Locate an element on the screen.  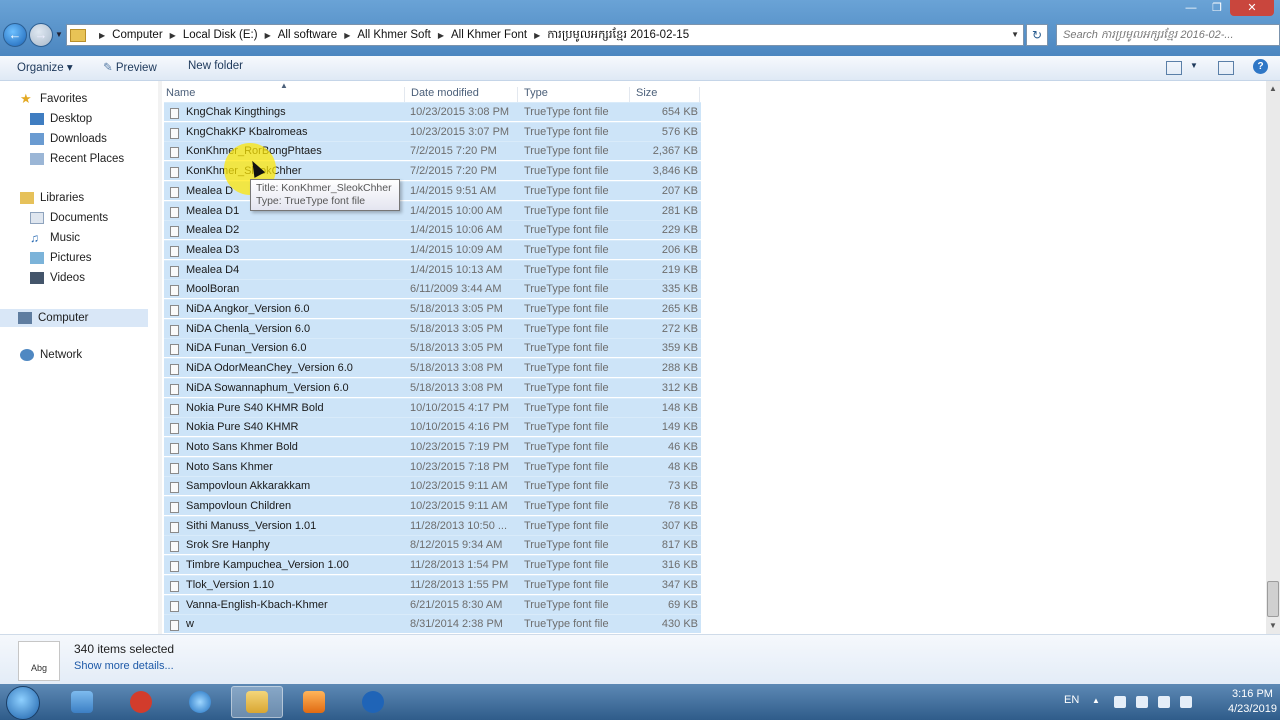
crumb-local-disk: Local Disk (E:) is located at coordinates (220, 35).